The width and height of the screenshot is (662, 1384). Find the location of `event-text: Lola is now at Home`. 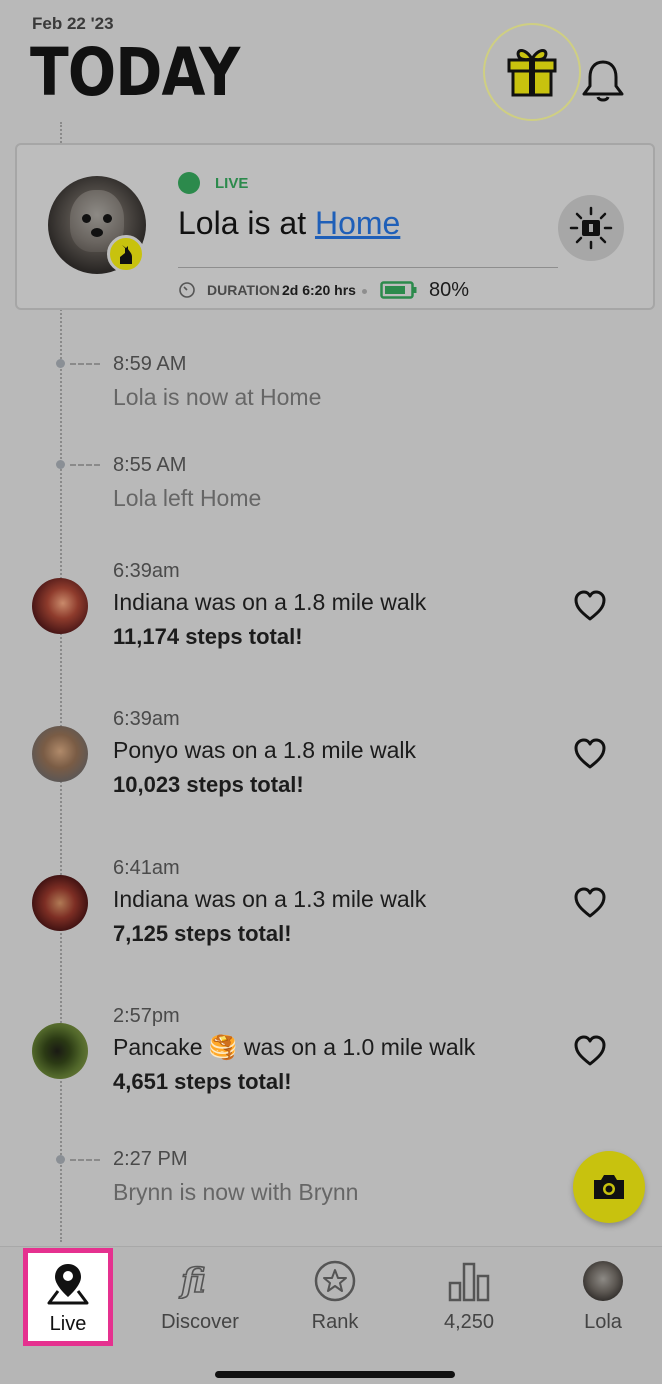

event-text: Lola is now at Home is located at coordinates (217, 397).